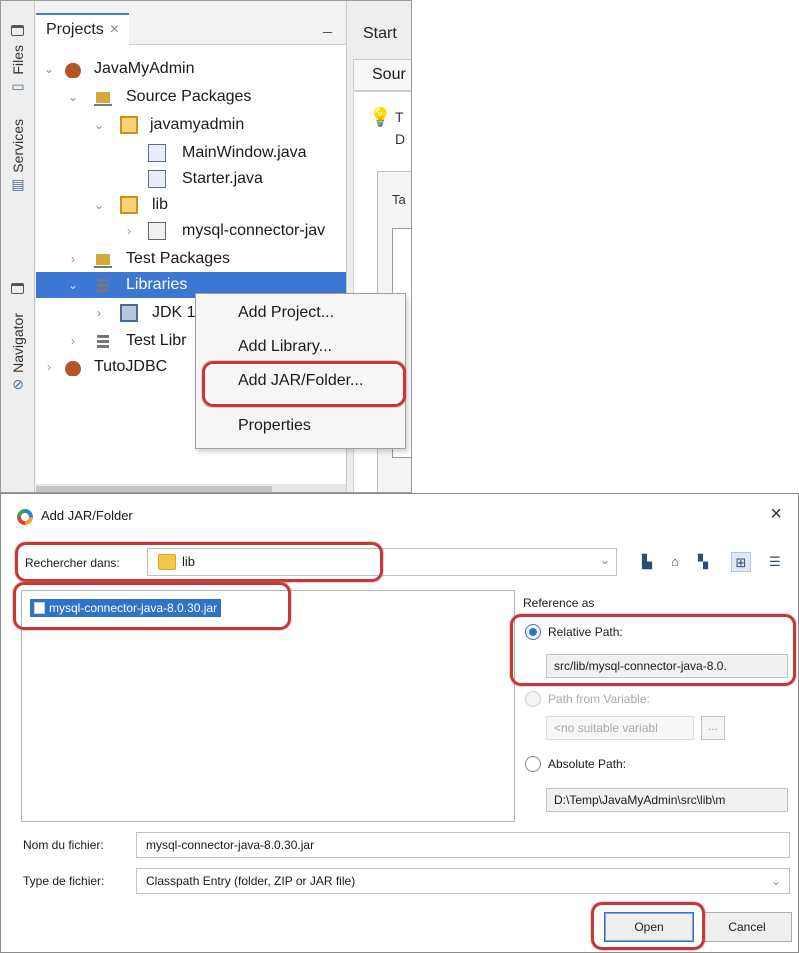 This screenshot has width=799, height=953. Describe the element at coordinates (400, 139) in the screenshot. I see `hint-text: D` at that location.